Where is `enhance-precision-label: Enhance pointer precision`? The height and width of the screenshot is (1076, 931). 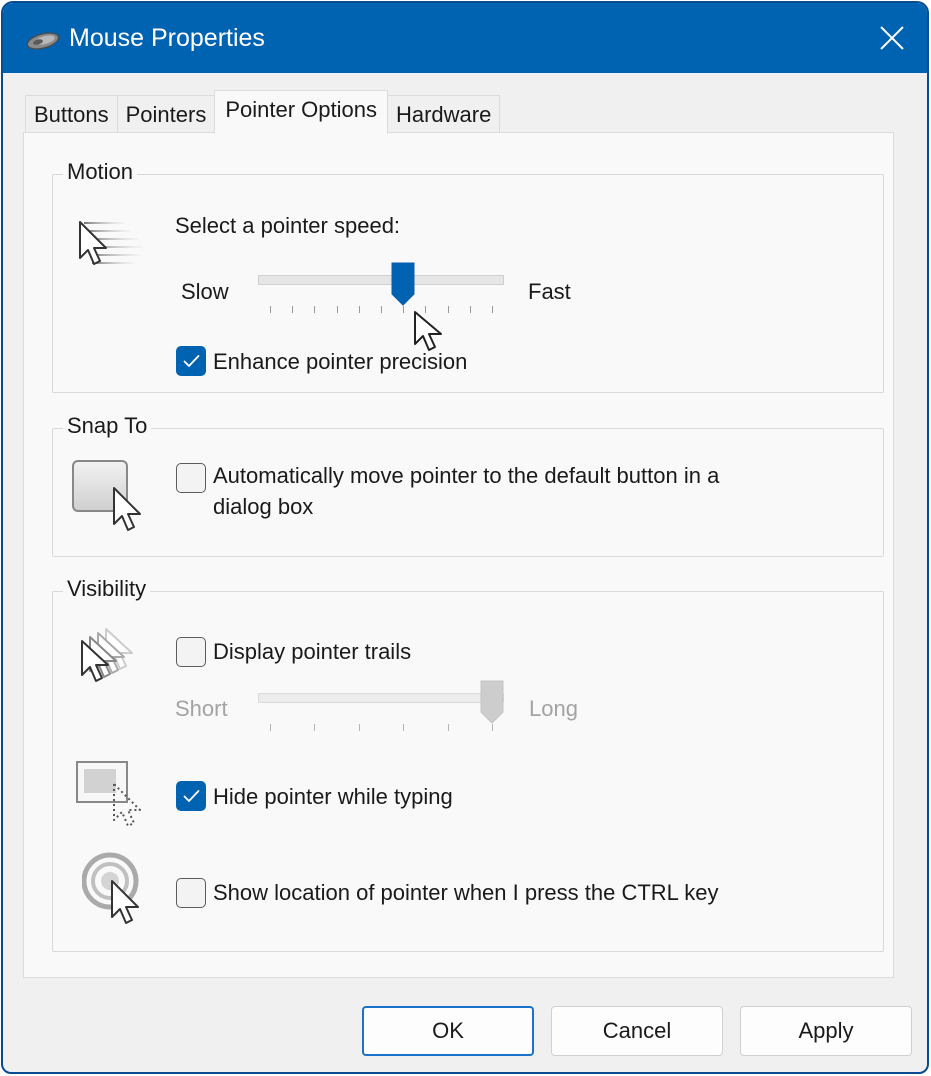 enhance-precision-label: Enhance pointer precision is located at coordinates (340, 362).